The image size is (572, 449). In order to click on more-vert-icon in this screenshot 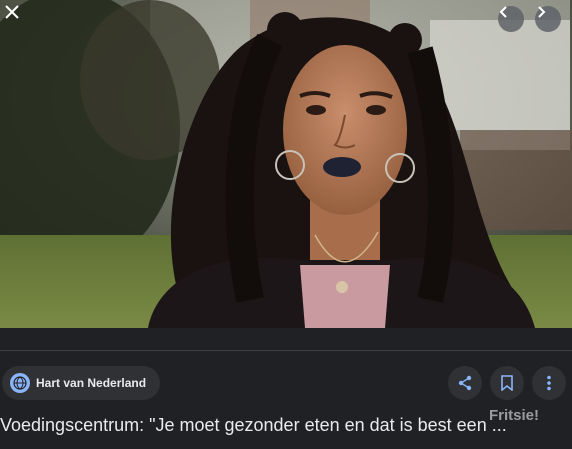, I will do `click(549, 383)`.